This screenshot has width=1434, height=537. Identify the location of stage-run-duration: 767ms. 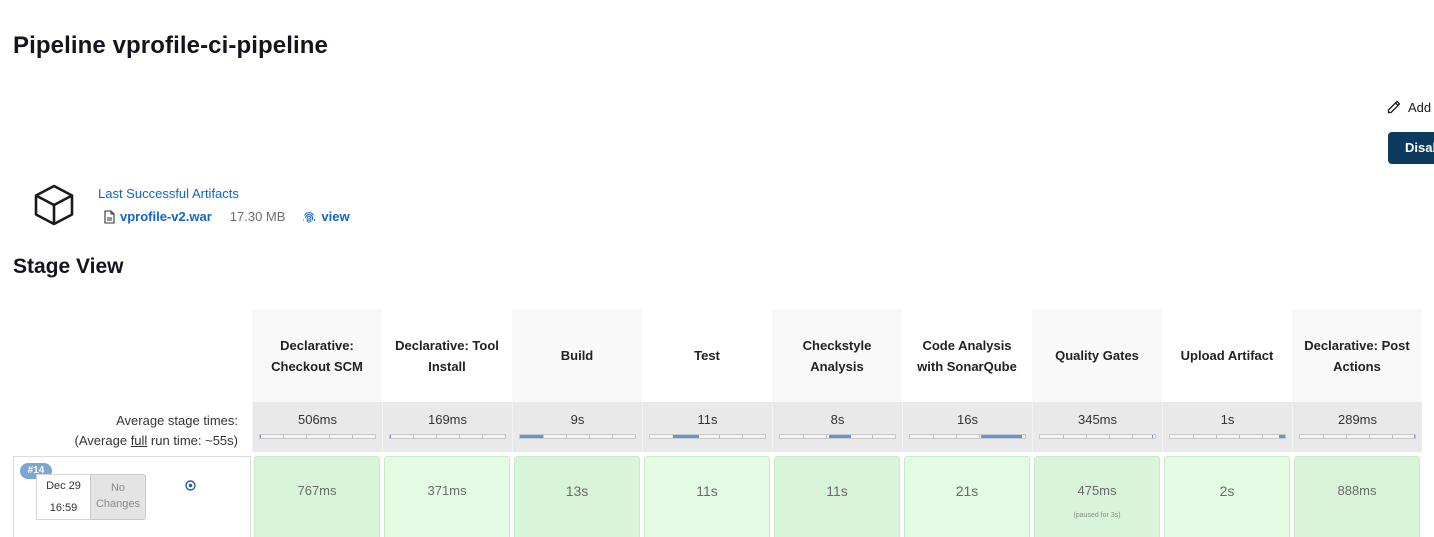
(317, 490).